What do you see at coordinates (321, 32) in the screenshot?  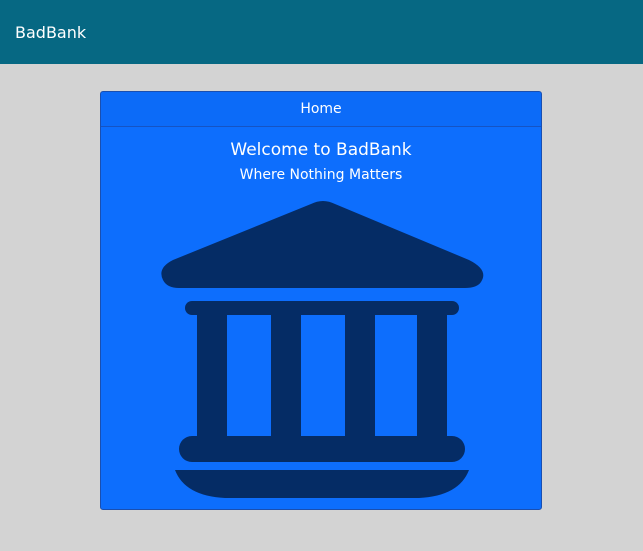 I see `navbar: BadBank` at bounding box center [321, 32].